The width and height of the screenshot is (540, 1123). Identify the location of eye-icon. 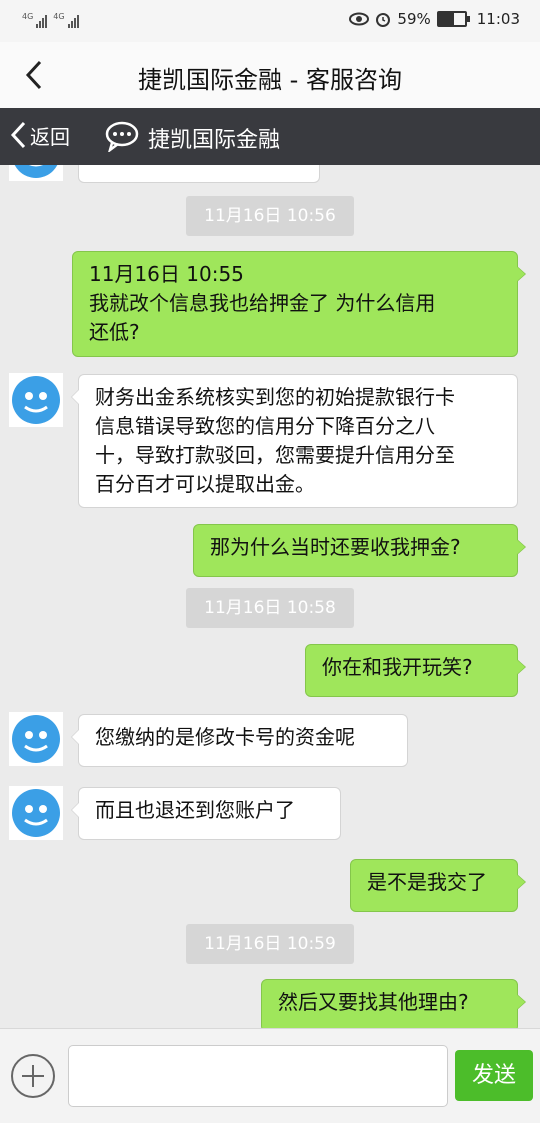
(359, 19).